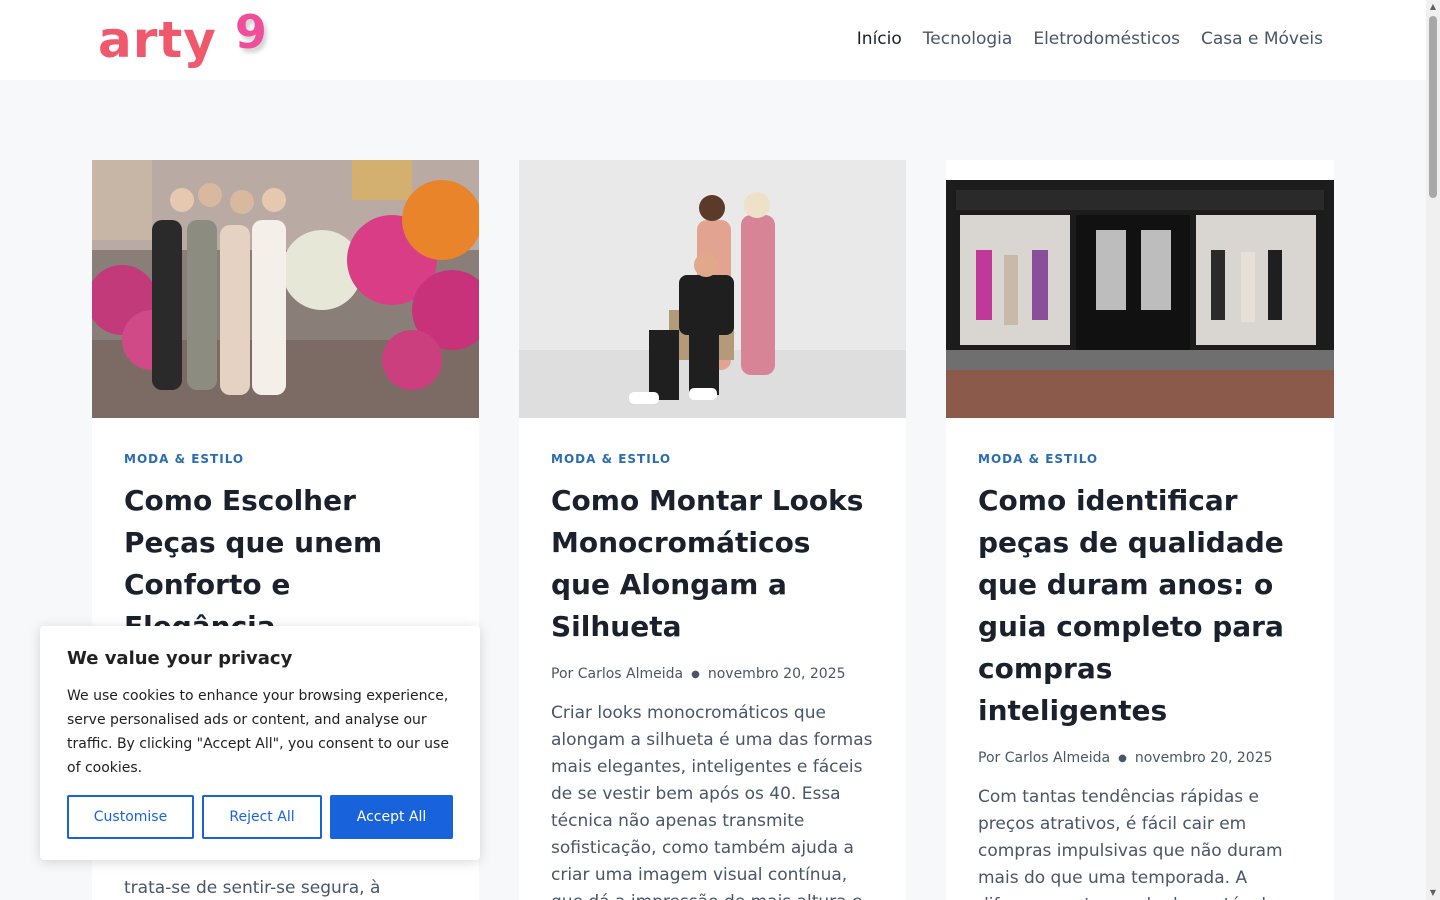 The image size is (1440, 900). I want to click on site-logo: arty 9, so click(182, 38).